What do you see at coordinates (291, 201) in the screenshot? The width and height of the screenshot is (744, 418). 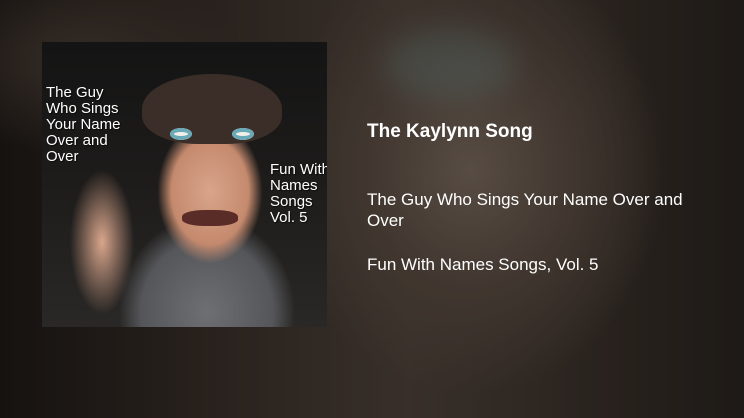 I see `cover-album-line: Songs` at bounding box center [291, 201].